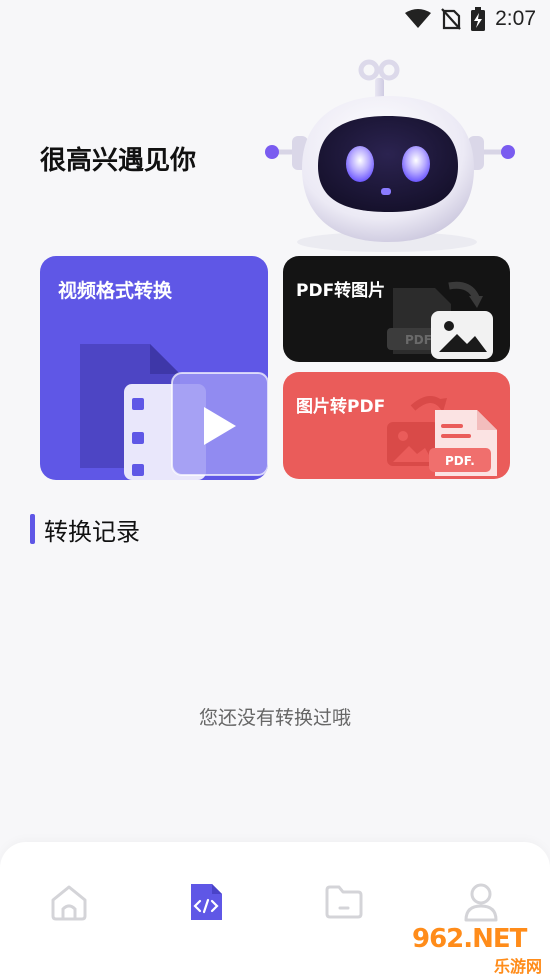 Image resolution: width=550 pixels, height=977 pixels. I want to click on folder-icon, so click(344, 902).